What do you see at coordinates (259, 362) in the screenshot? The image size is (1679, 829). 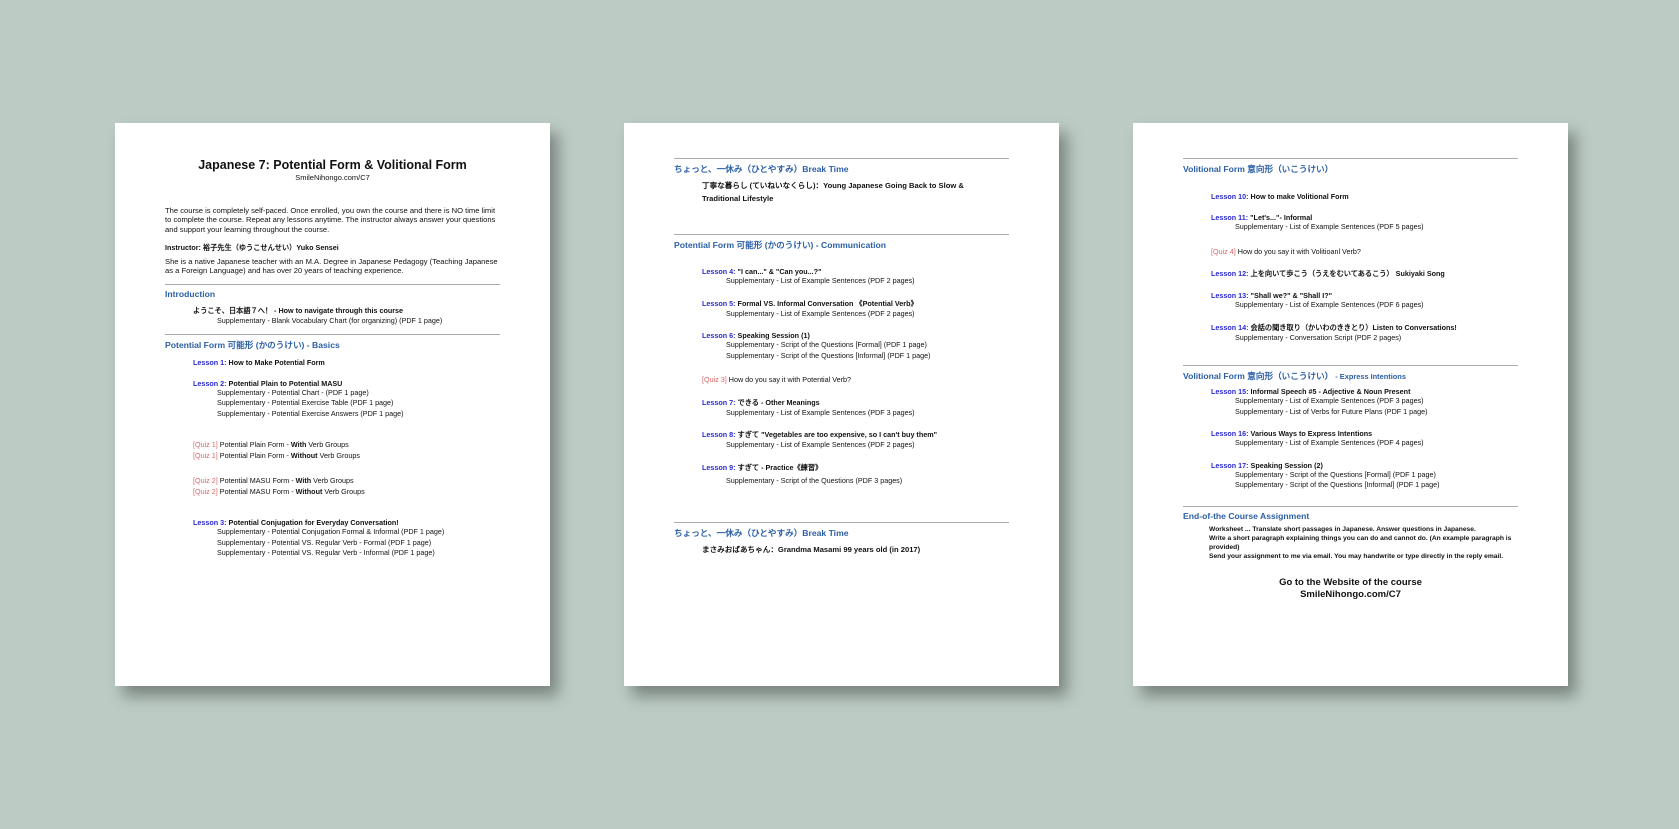 I see `lesson-item: Lesson 1: How to Make Potential Form` at bounding box center [259, 362].